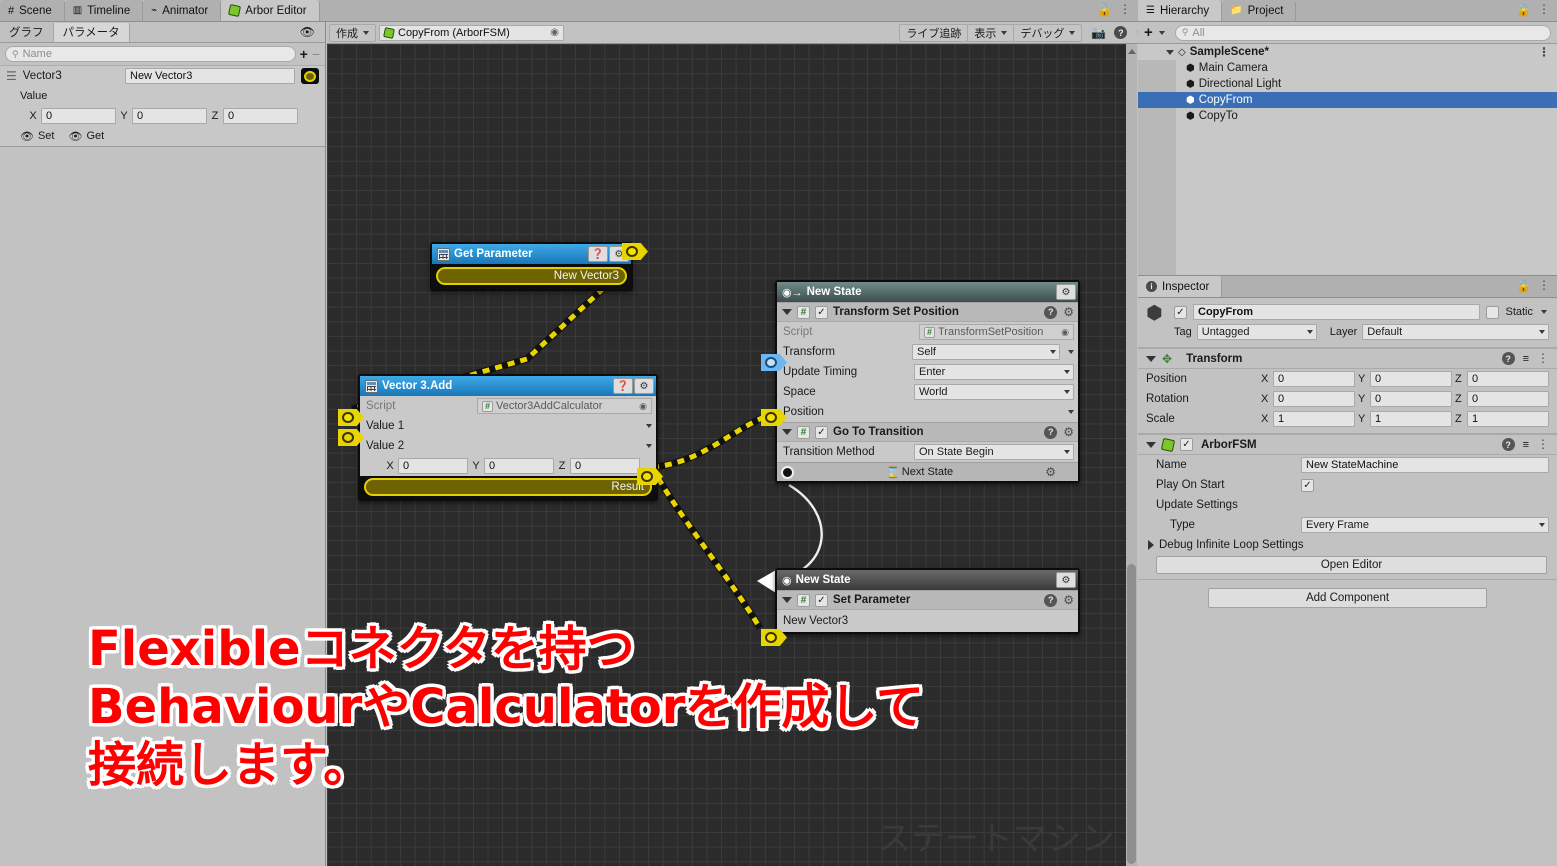 The height and width of the screenshot is (866, 1557). What do you see at coordinates (1347, 598) in the screenshot?
I see `add-component-button: Add Component` at bounding box center [1347, 598].